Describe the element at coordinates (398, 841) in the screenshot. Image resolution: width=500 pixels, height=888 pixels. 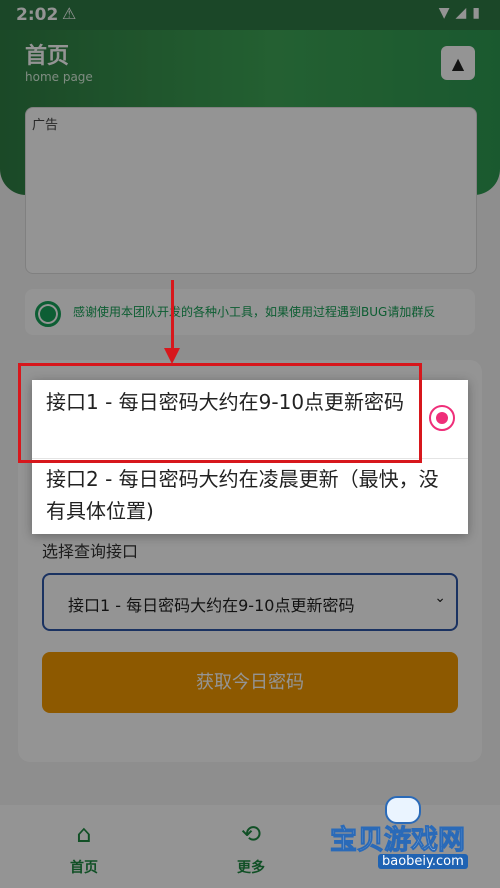
I see `watermark-main: 宝贝游戏网` at that location.